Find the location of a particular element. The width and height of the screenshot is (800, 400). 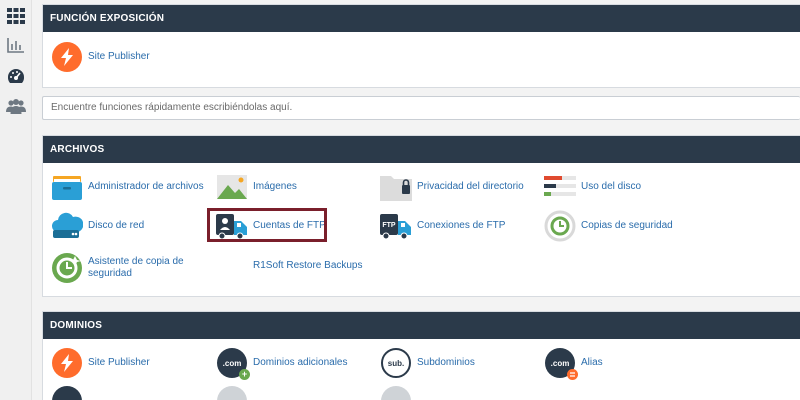

images-label: Imágenes is located at coordinates (275, 186).